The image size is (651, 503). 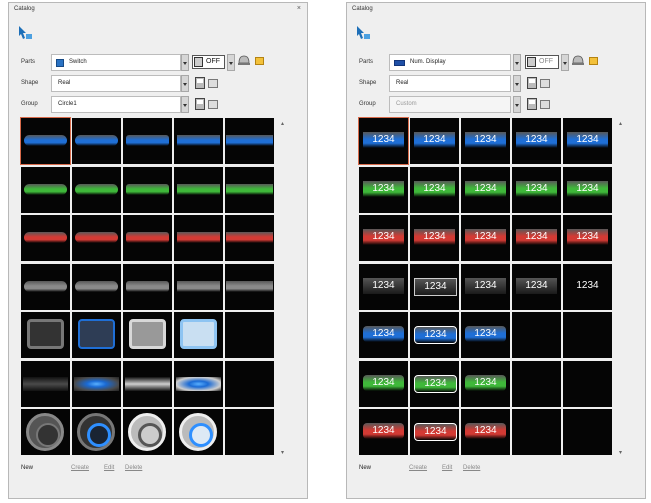 What do you see at coordinates (620, 452) in the screenshot?
I see `scroll-down-icon: ▾` at bounding box center [620, 452].